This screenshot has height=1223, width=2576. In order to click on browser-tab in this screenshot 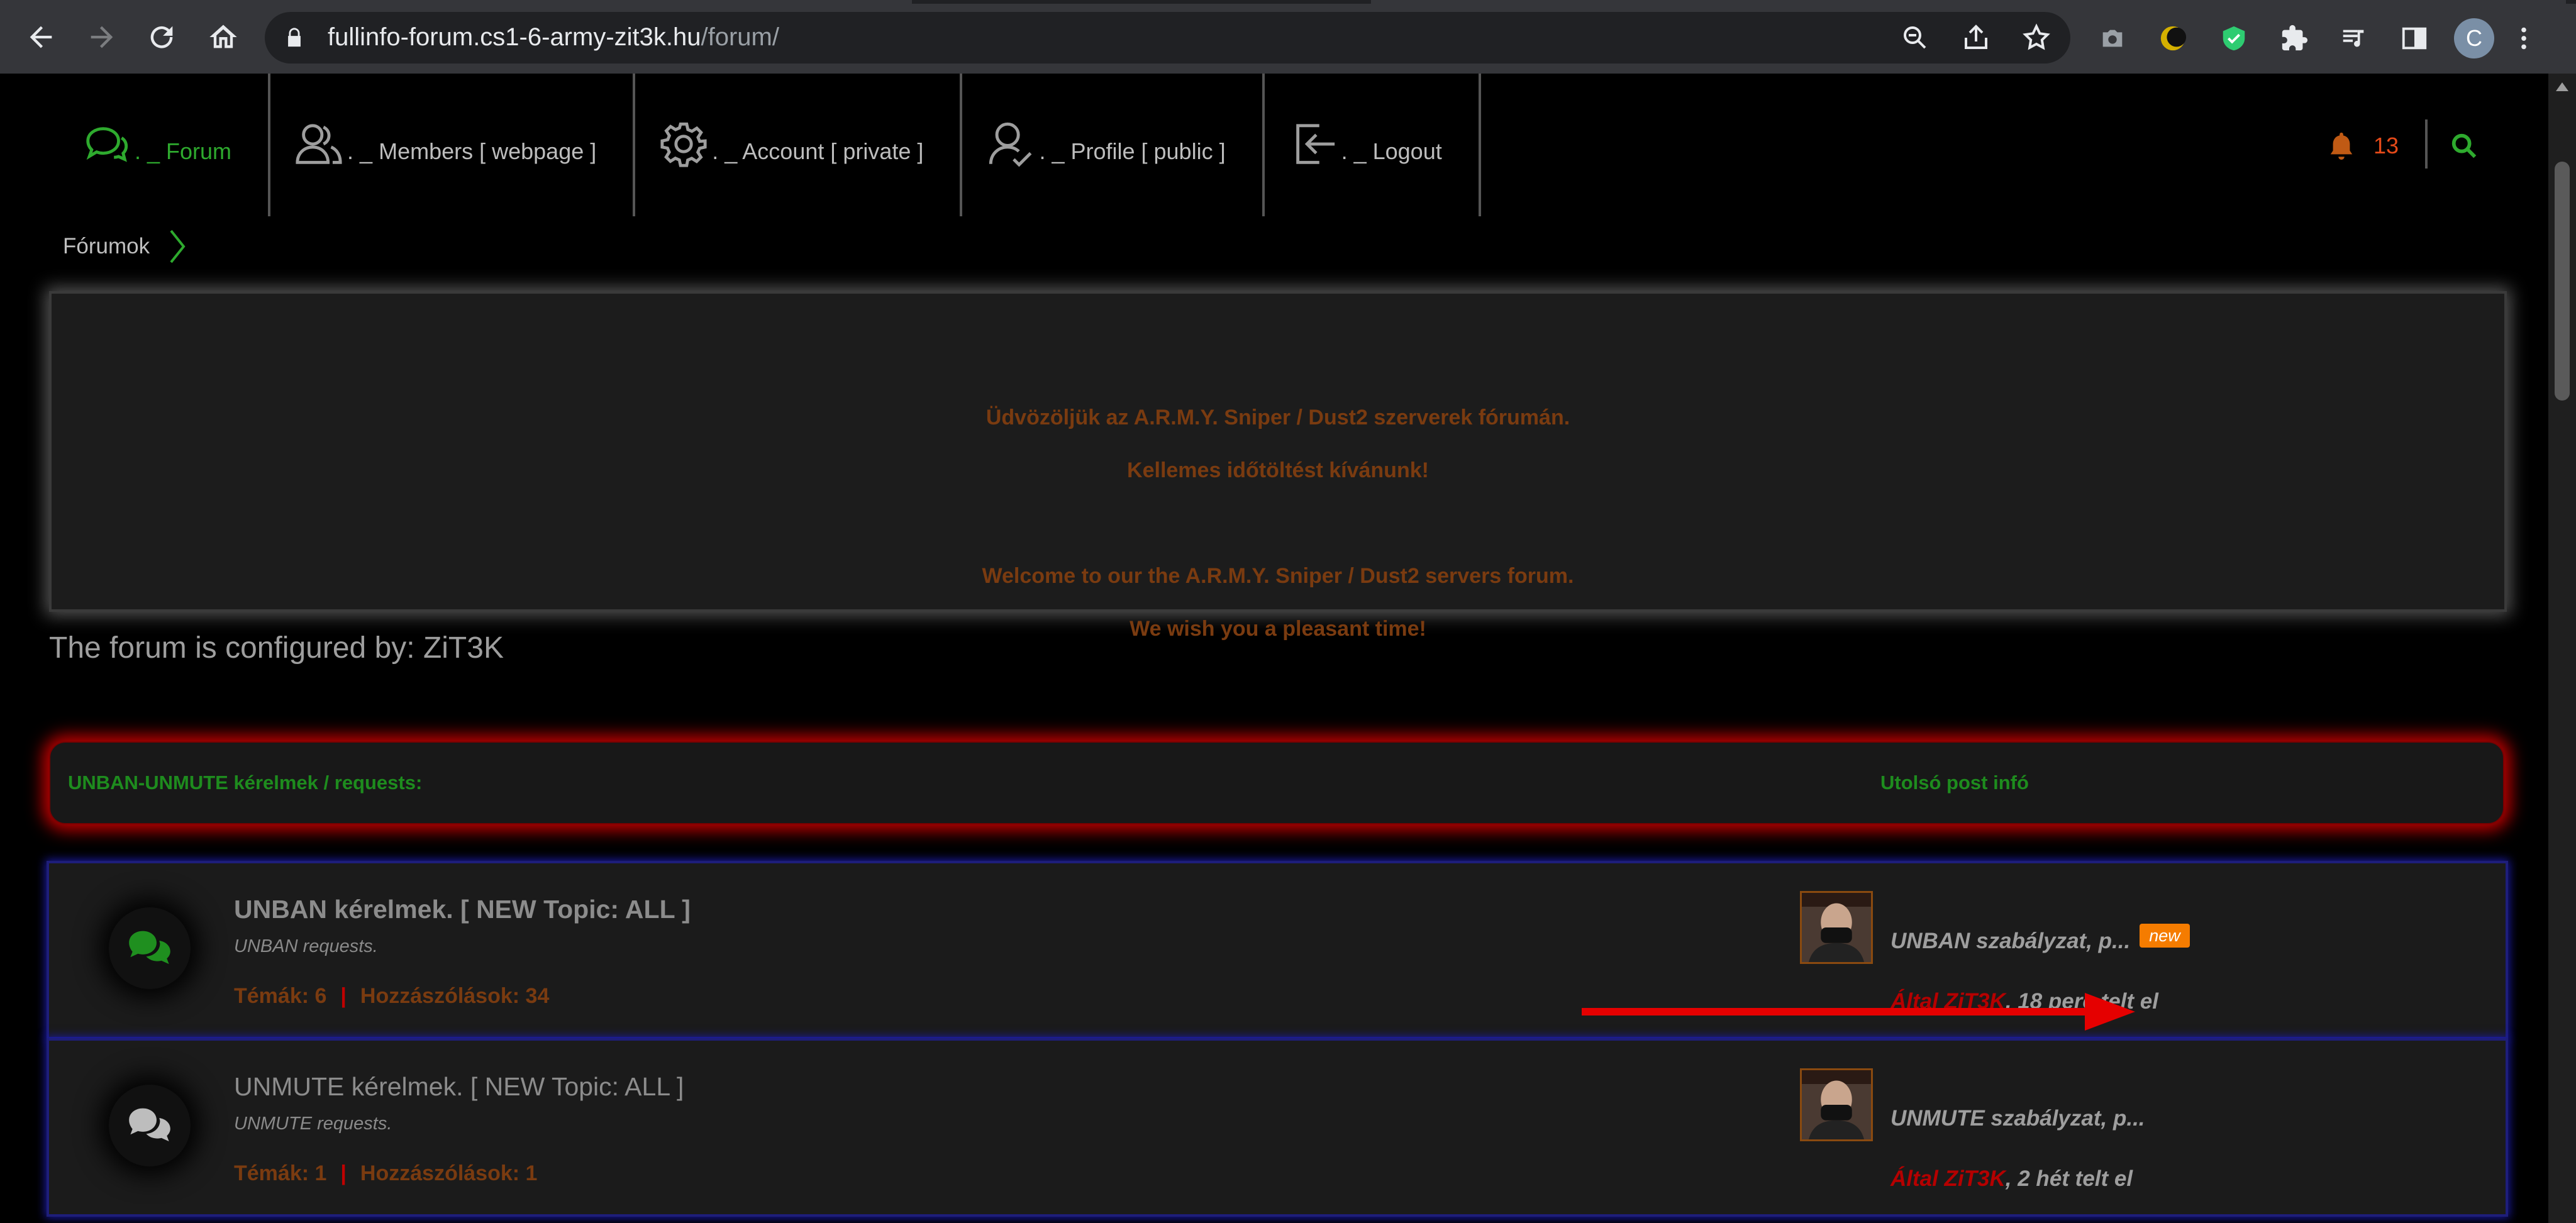, I will do `click(1968, 2)`.